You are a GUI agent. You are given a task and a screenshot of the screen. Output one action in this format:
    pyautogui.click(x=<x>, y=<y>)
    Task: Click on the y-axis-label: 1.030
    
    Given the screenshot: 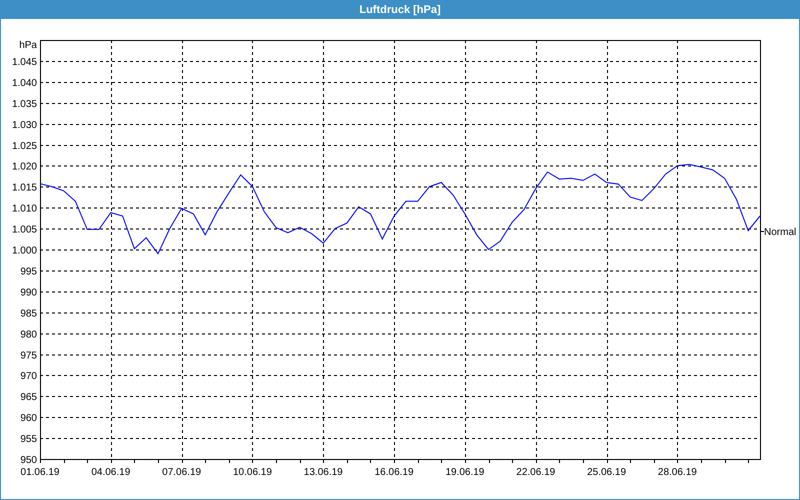 What is the action you would take?
    pyautogui.click(x=24, y=125)
    